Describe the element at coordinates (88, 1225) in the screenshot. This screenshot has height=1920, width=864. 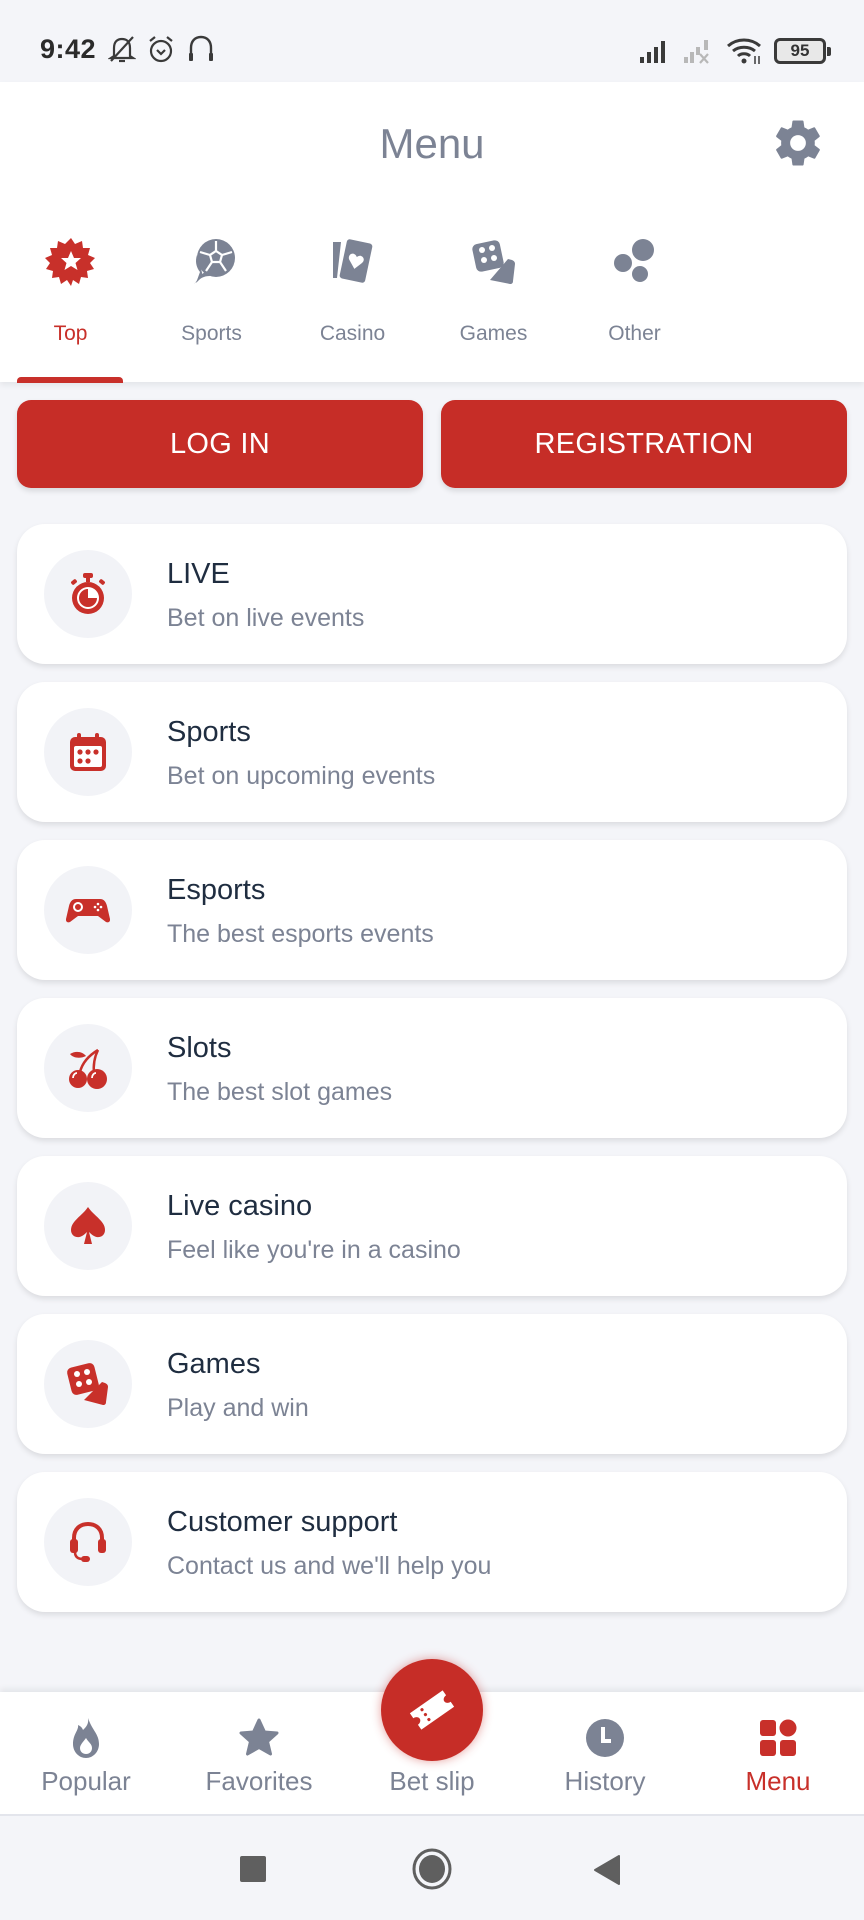
I see `spade-icon` at that location.